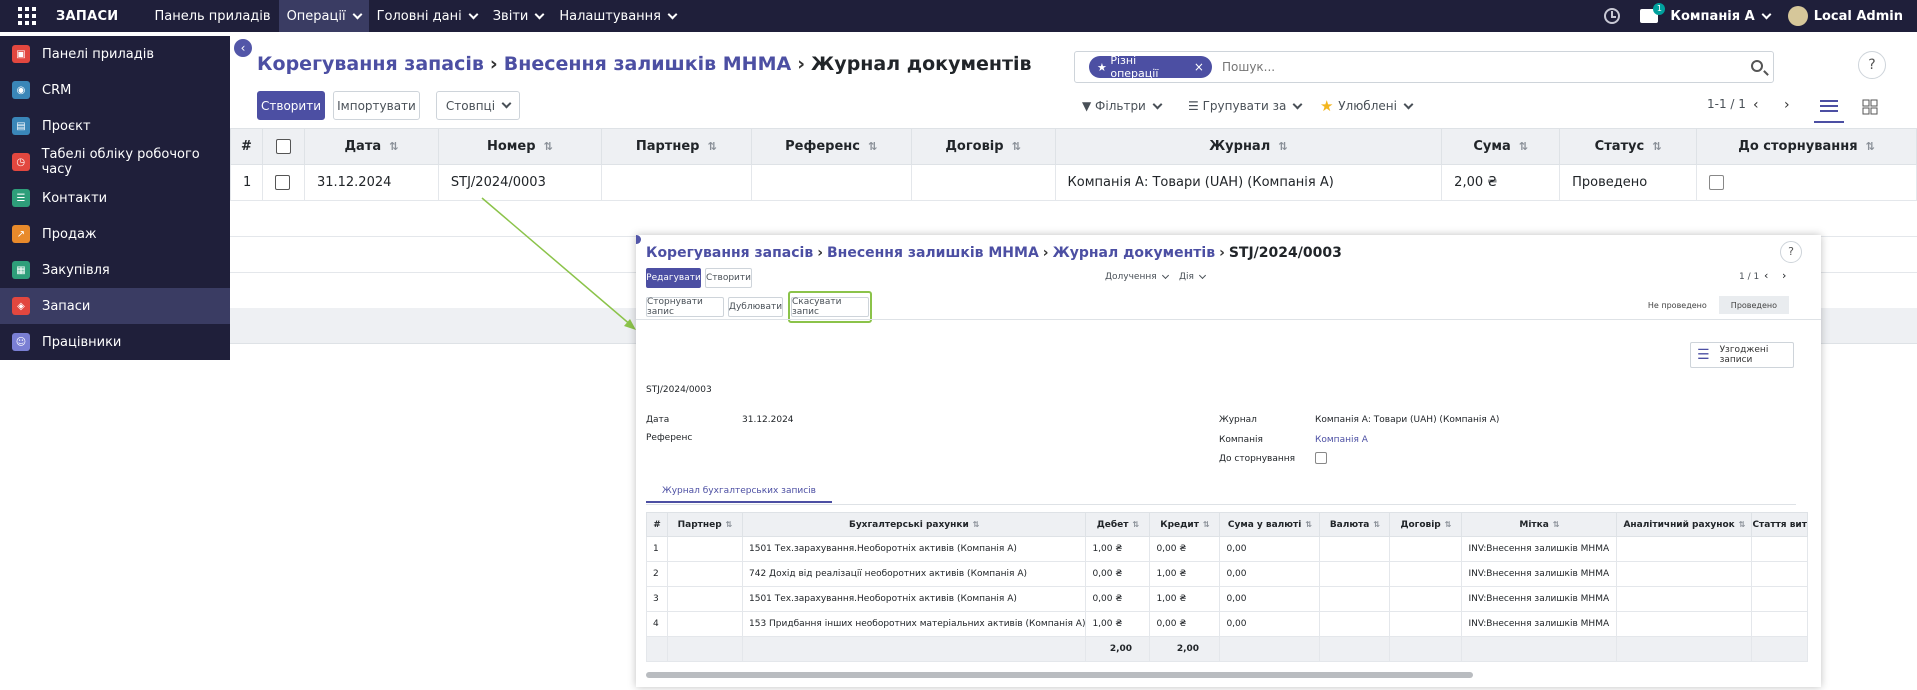 Image resolution: width=1917 pixels, height=690 pixels. I want to click on search-icon, so click(1757, 66).